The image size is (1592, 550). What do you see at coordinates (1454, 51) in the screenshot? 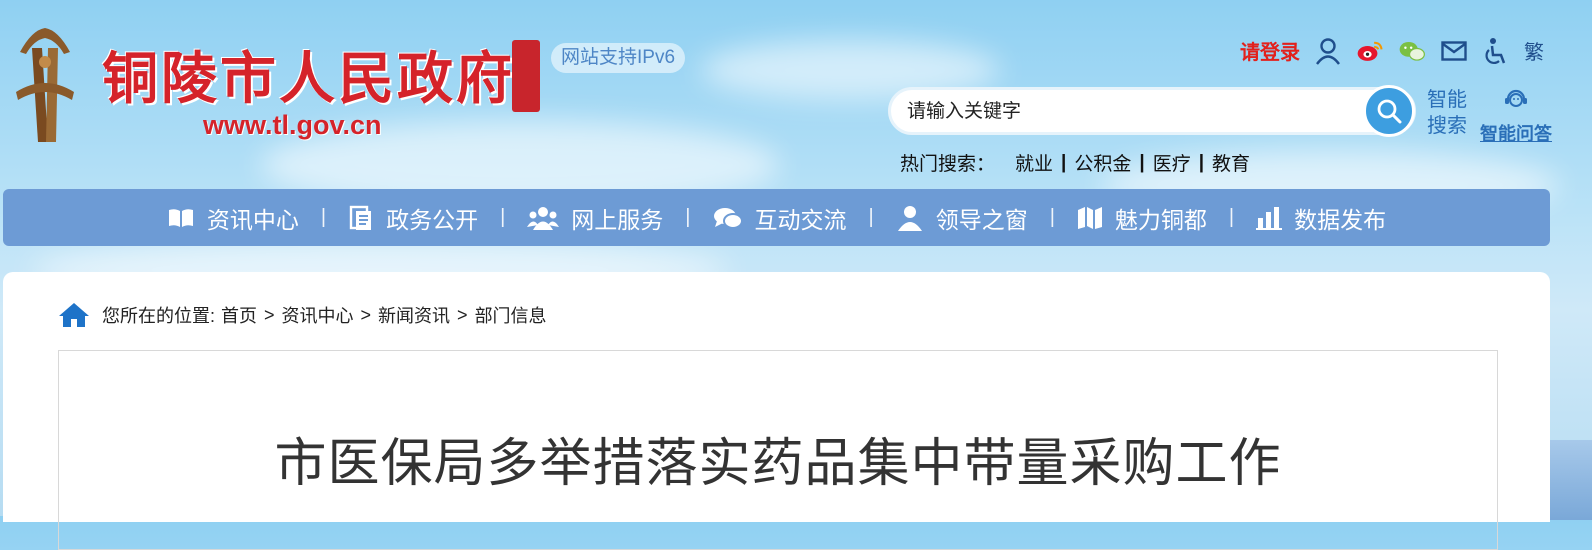
I see `mail-icon` at bounding box center [1454, 51].